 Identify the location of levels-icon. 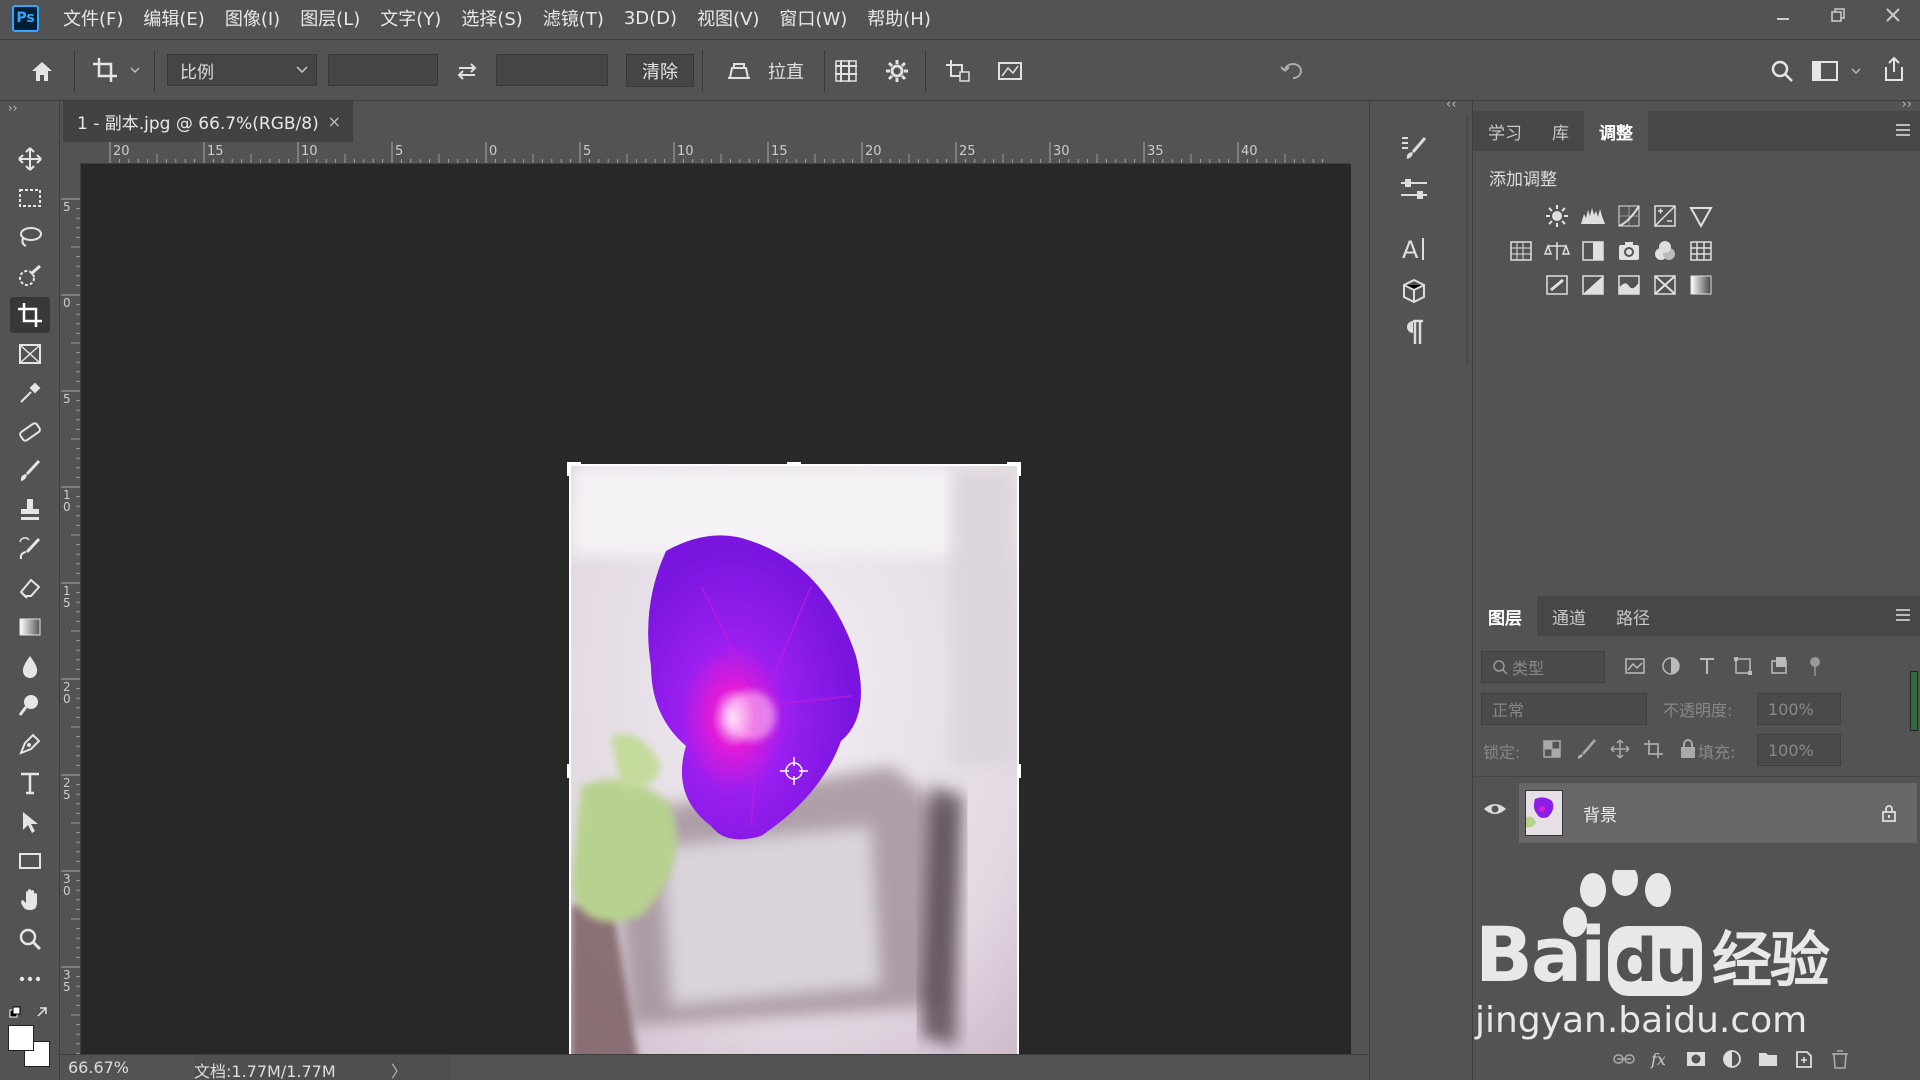
(1593, 216).